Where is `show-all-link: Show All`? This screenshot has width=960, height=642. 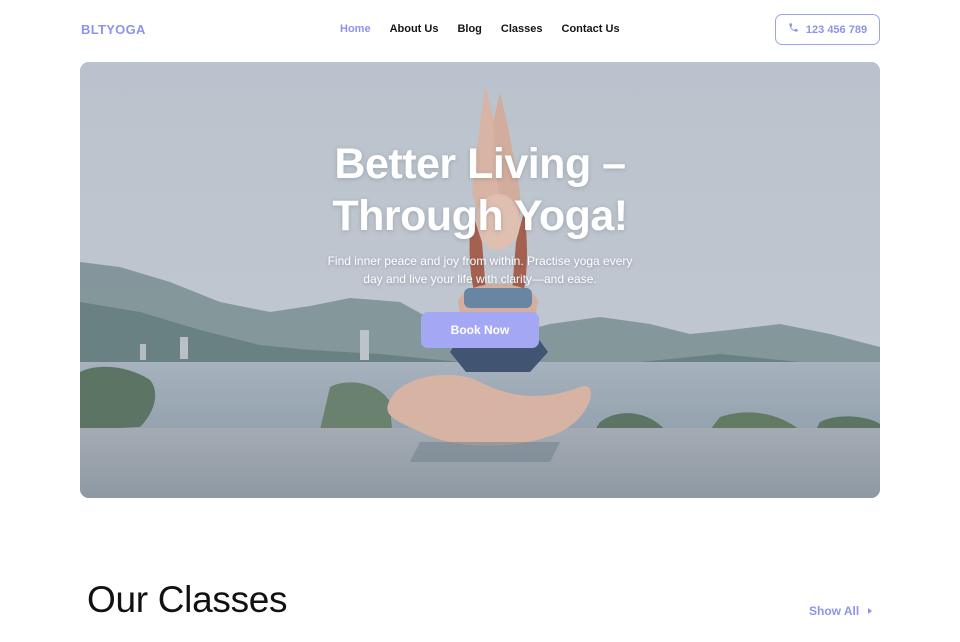
show-all-link: Show All is located at coordinates (841, 611).